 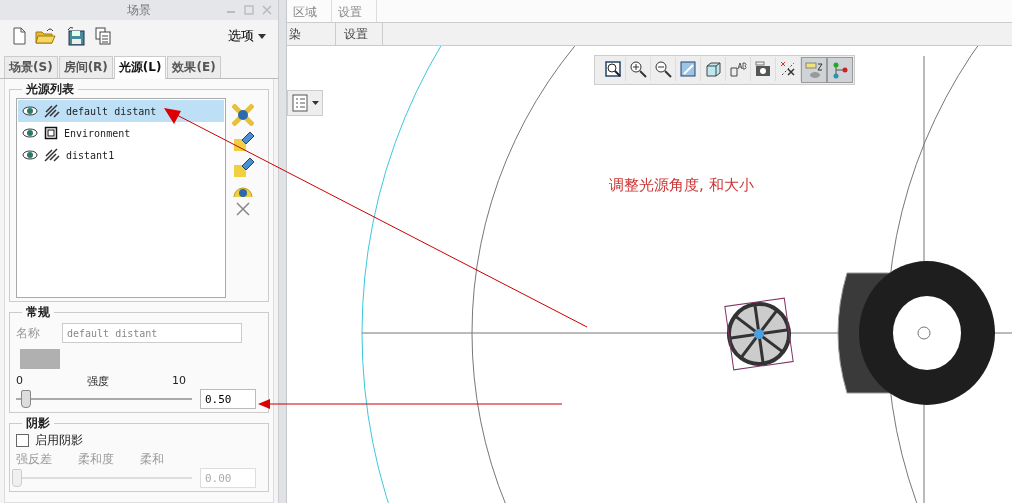 I want to click on intensity-field: 0.50, so click(x=228, y=399).